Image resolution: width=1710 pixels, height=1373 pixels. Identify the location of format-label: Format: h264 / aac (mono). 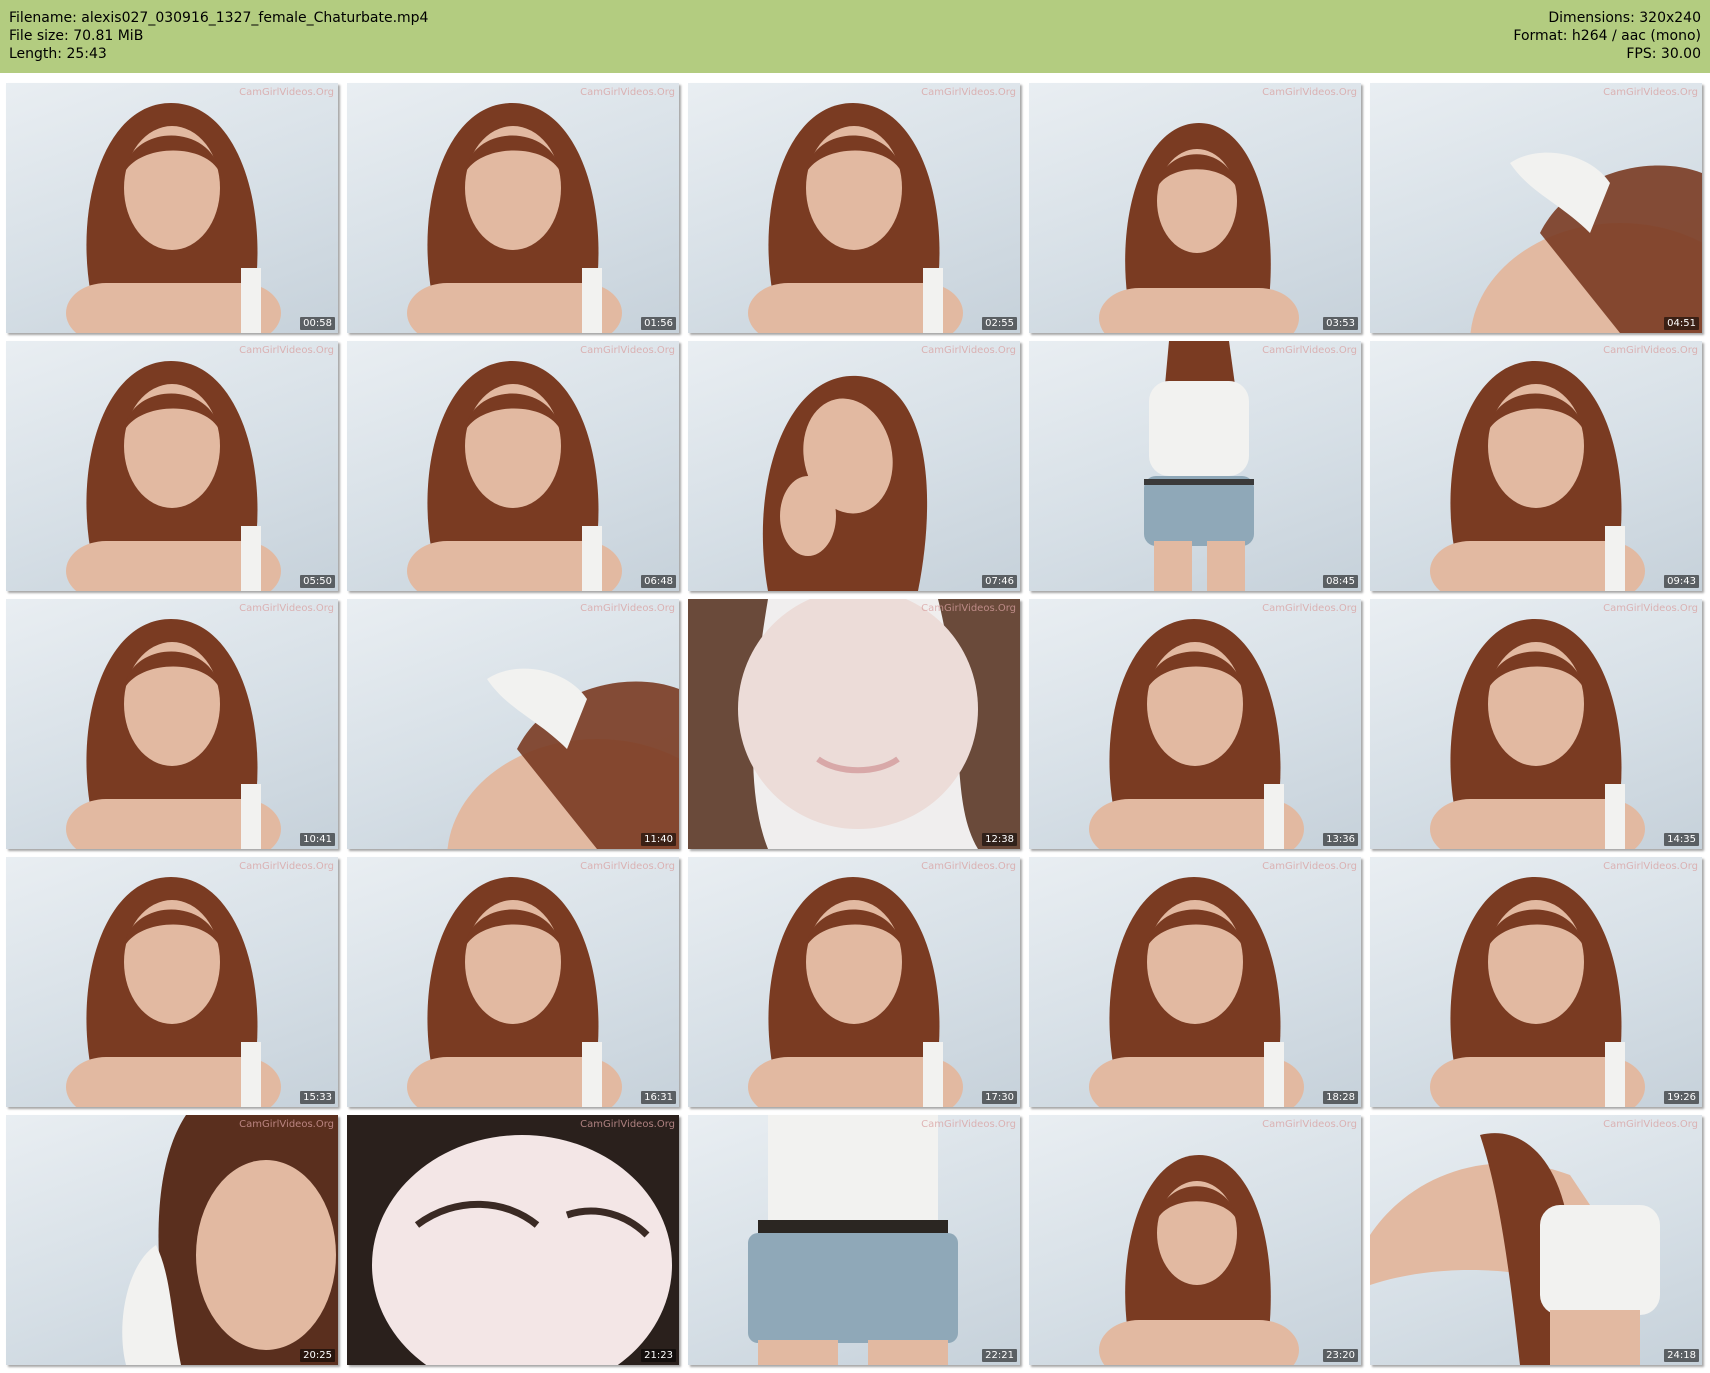
(1607, 36).